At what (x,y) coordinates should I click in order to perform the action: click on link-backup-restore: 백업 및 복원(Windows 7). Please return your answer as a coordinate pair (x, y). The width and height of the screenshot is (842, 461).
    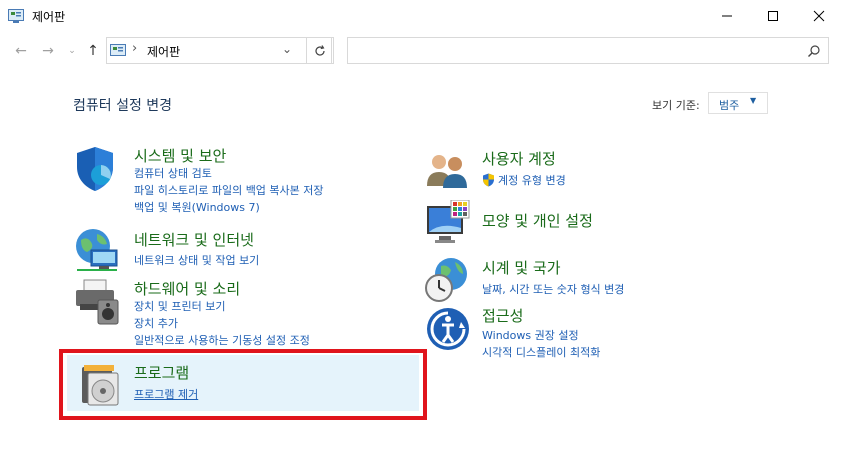
    Looking at the image, I should click on (197, 207).